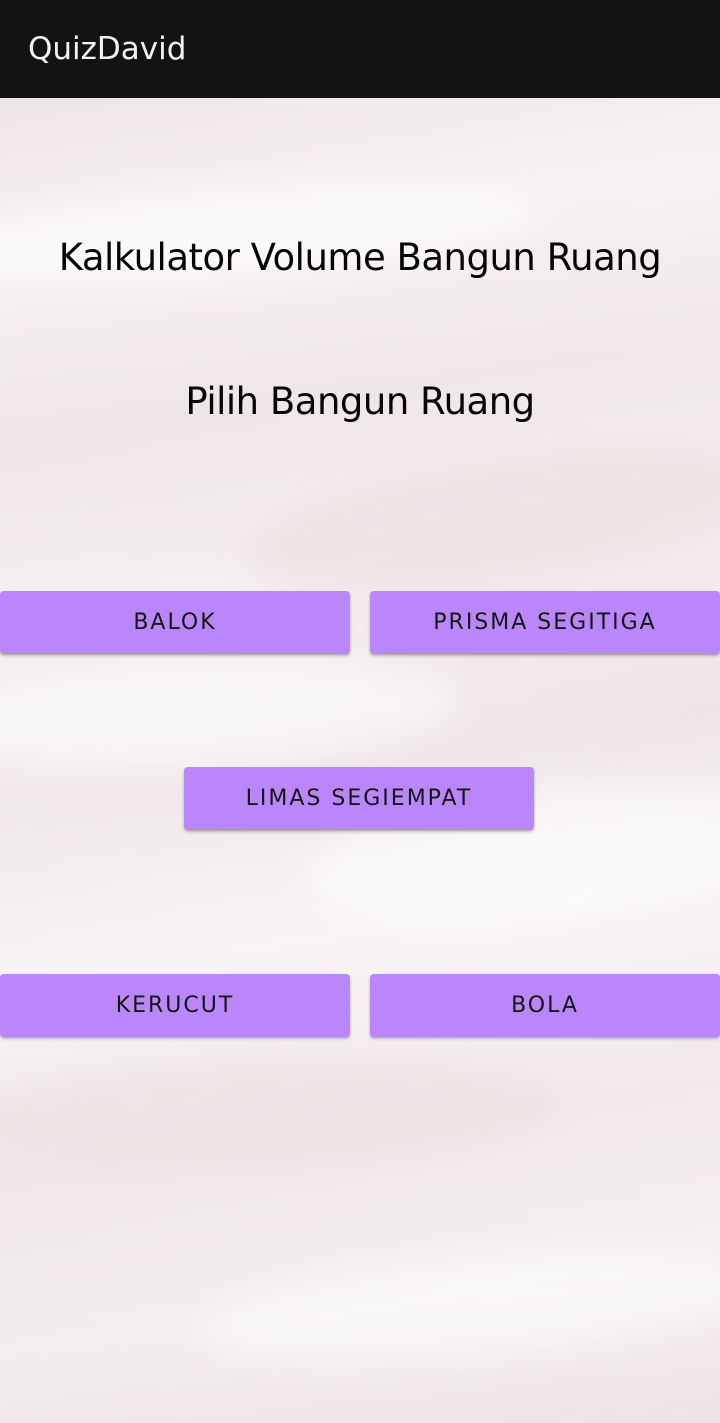 The width and height of the screenshot is (720, 1423). I want to click on kerucut-button: KERUCUT, so click(175, 1005).